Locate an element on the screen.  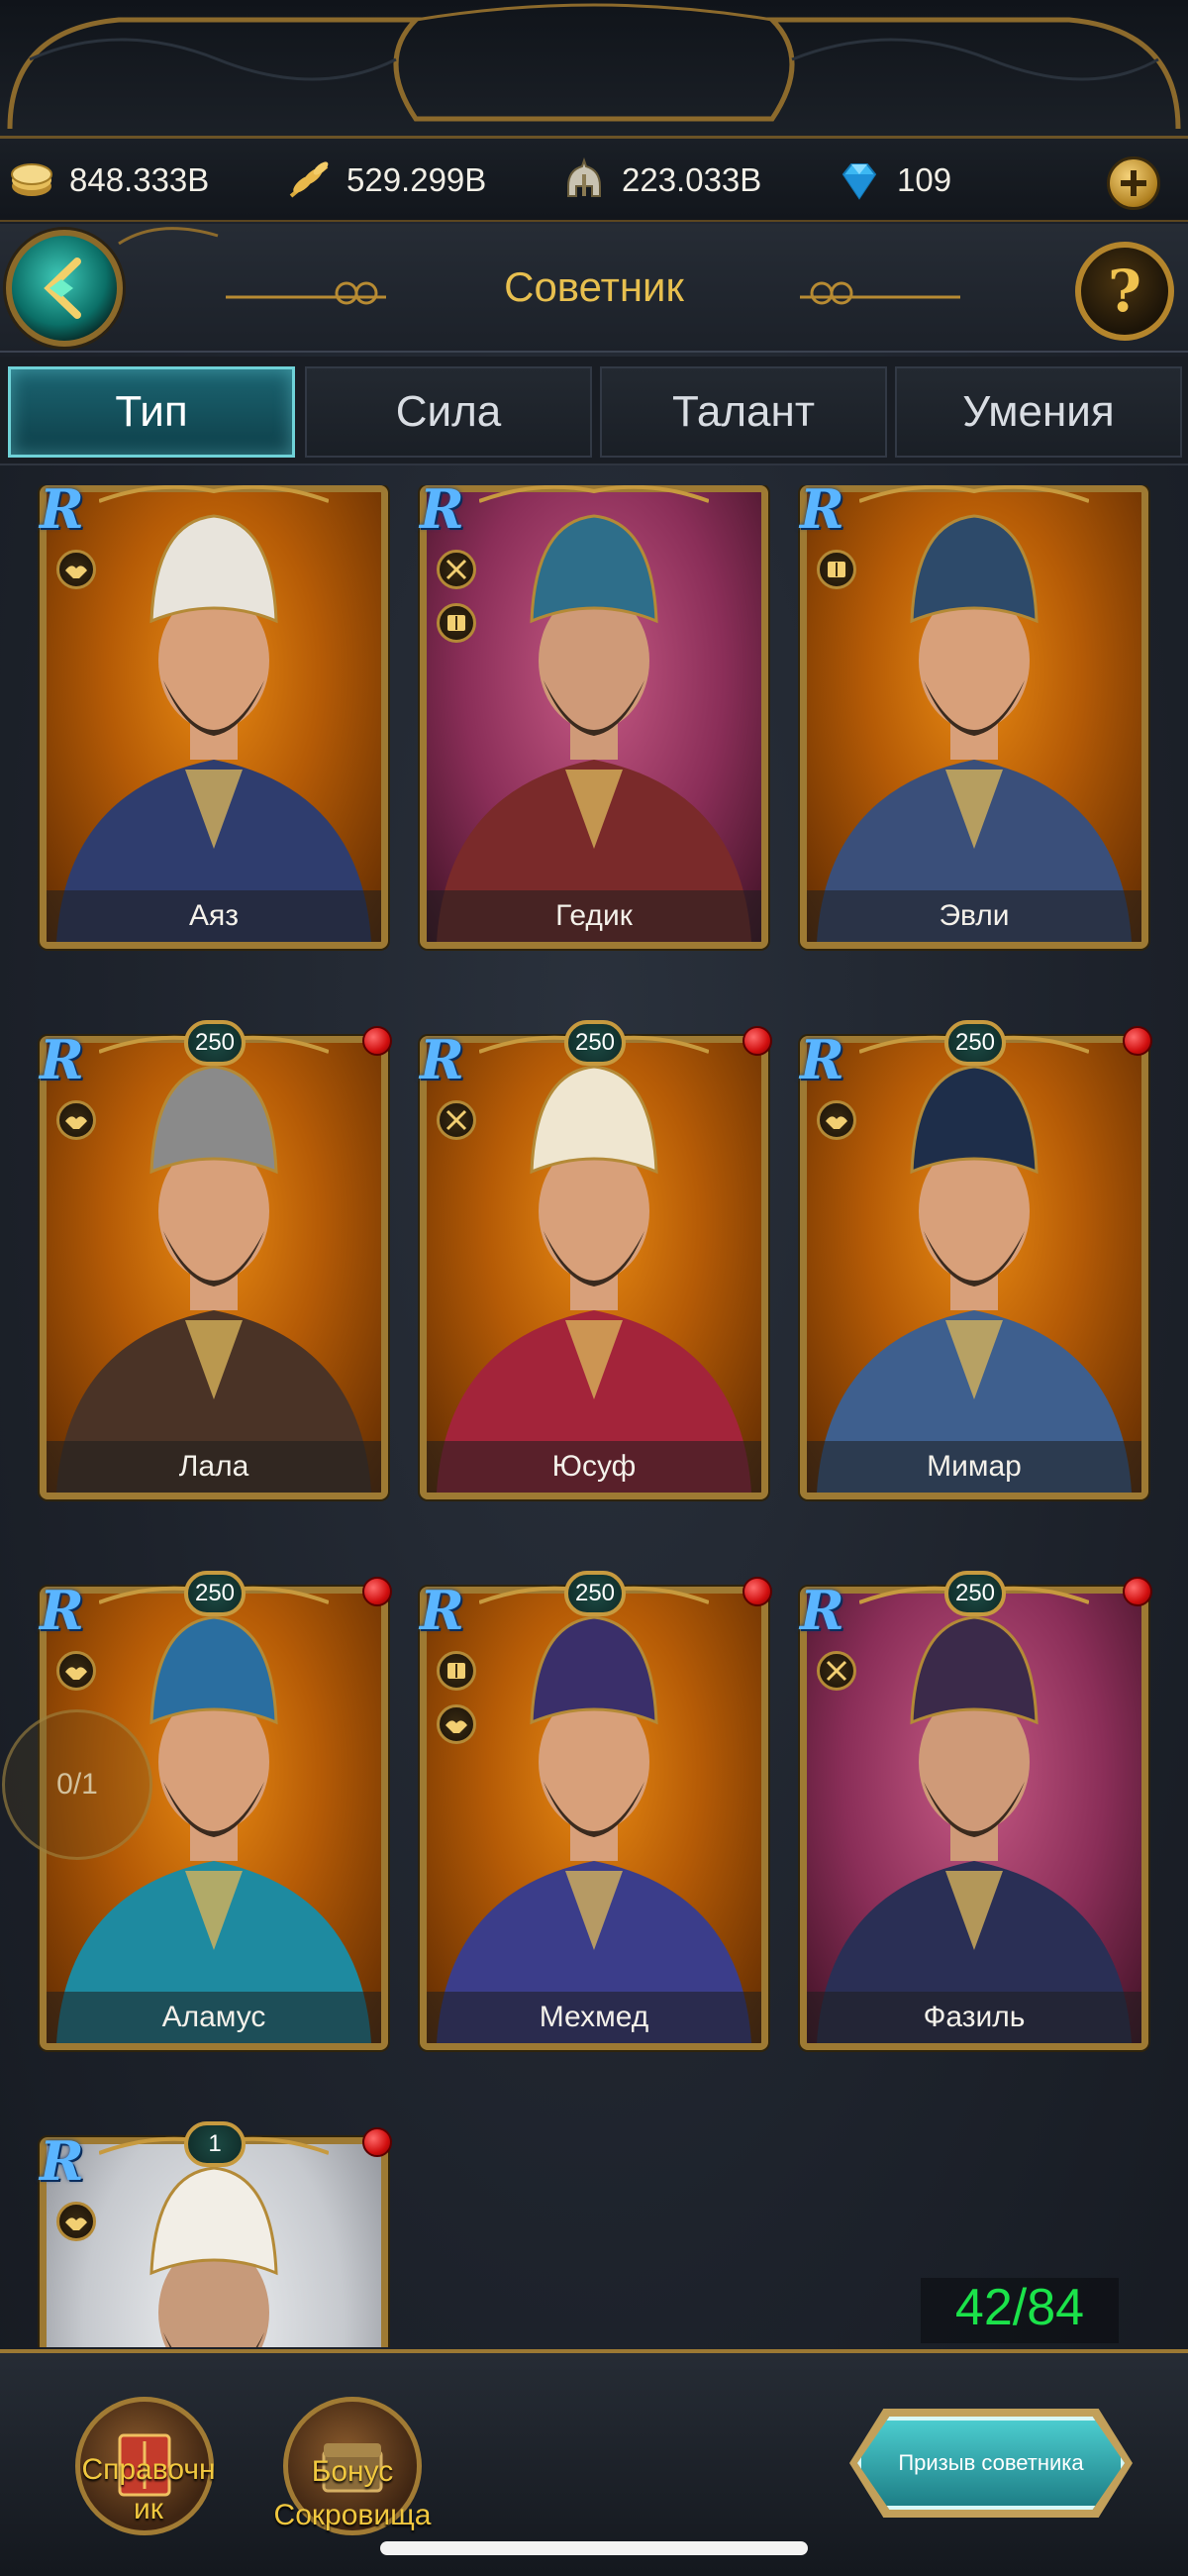
resource-gold: 848.333B is located at coordinates (108, 180).